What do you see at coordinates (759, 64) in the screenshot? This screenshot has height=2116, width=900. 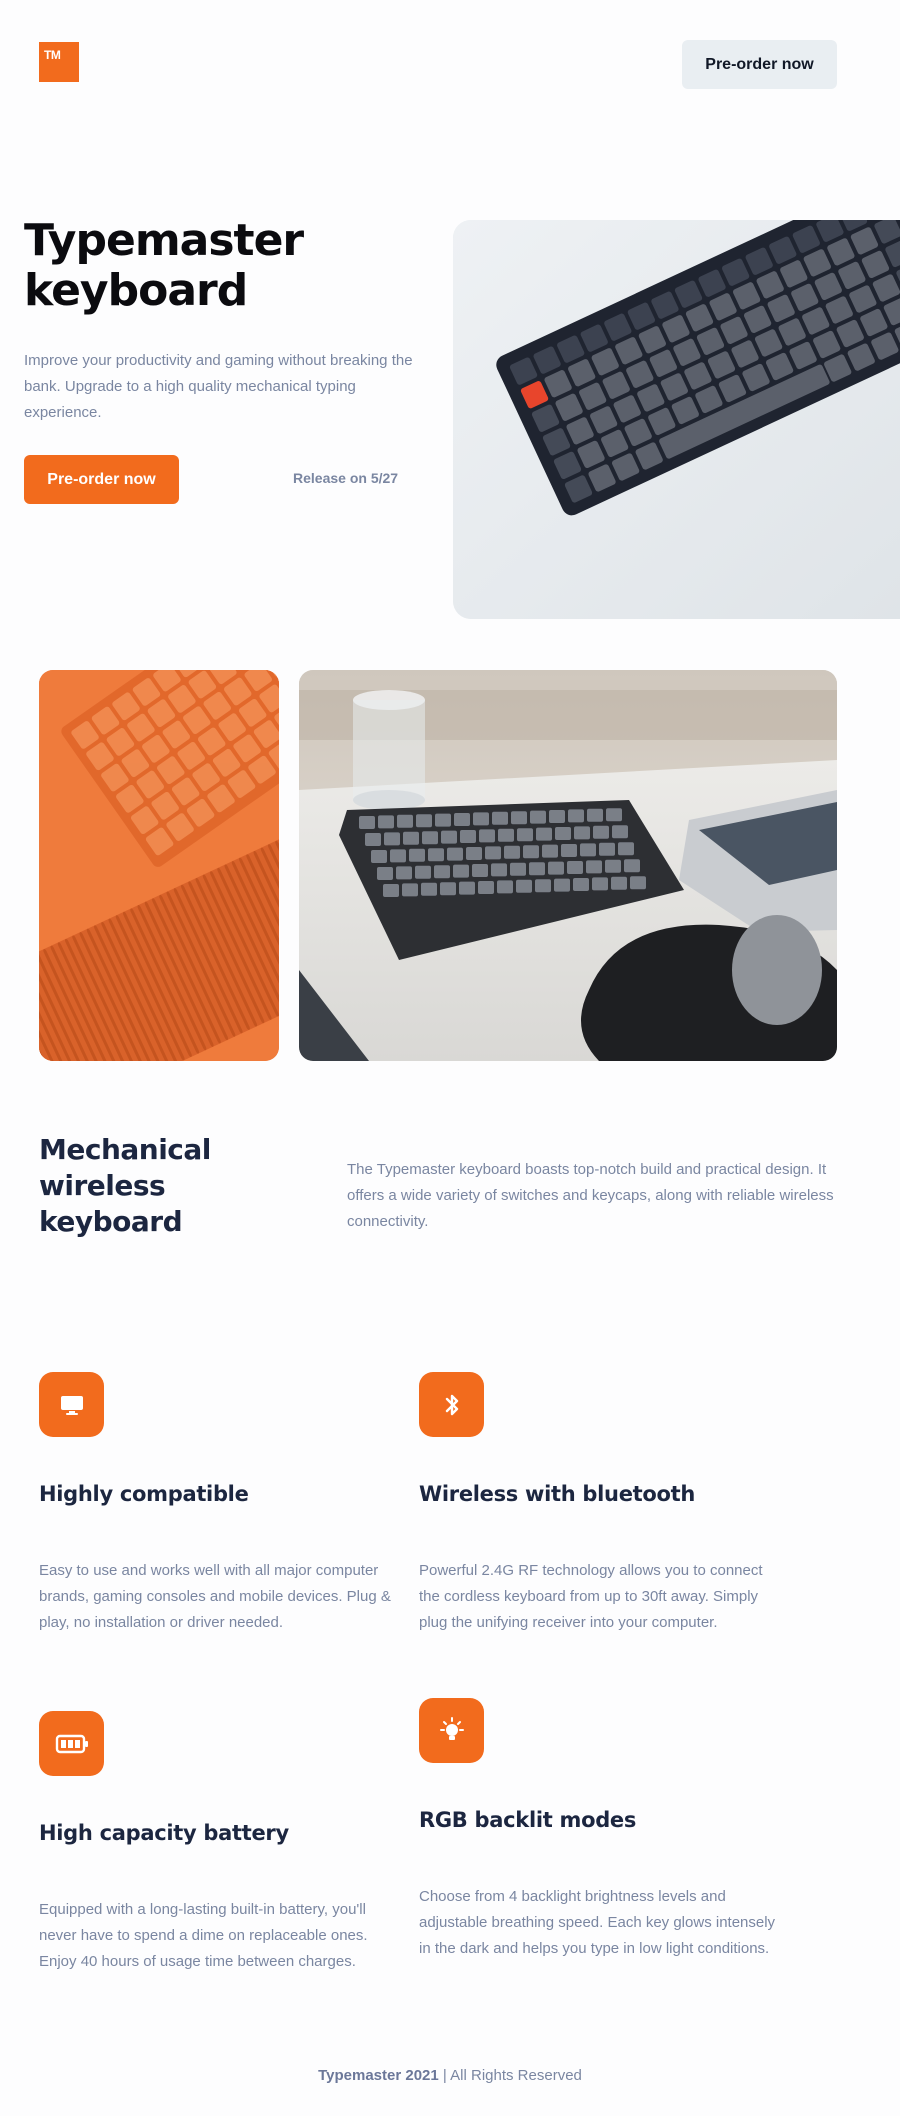 I see `header-preorder-button: Pre-order now` at bounding box center [759, 64].